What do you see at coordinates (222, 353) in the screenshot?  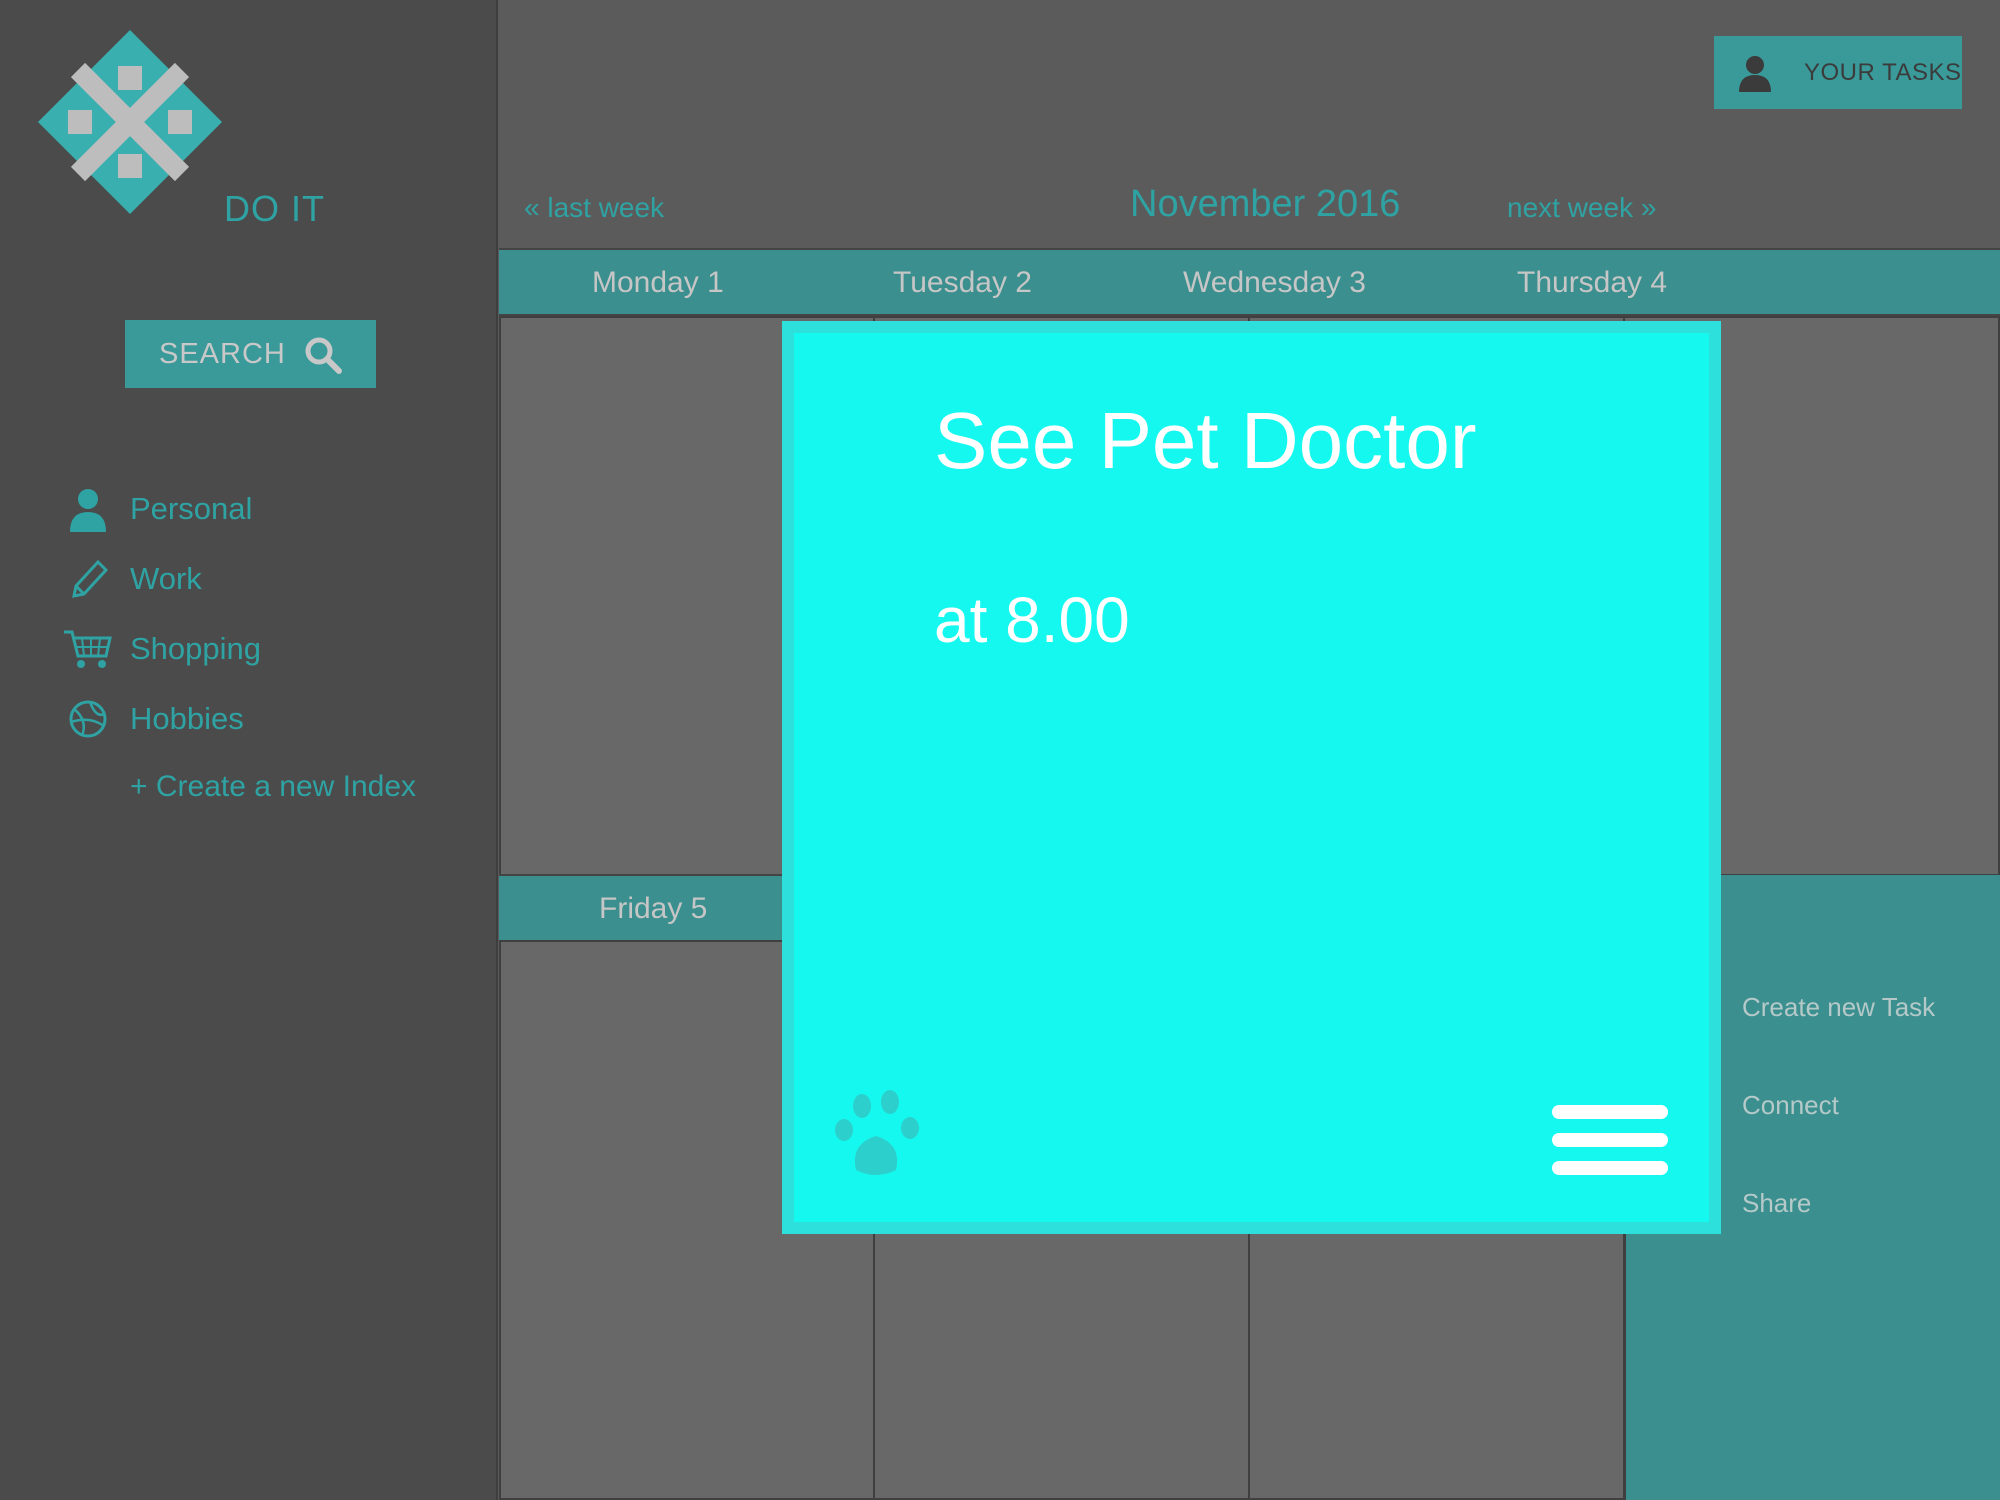 I see `search-label: SEARCH` at bounding box center [222, 353].